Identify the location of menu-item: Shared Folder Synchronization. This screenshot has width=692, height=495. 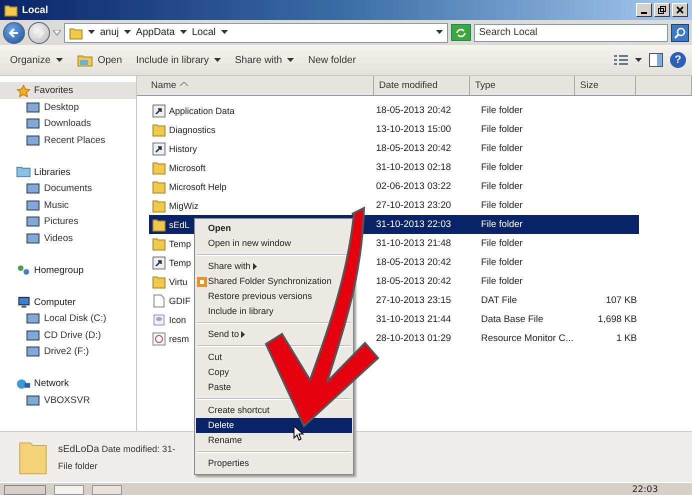
(266, 281).